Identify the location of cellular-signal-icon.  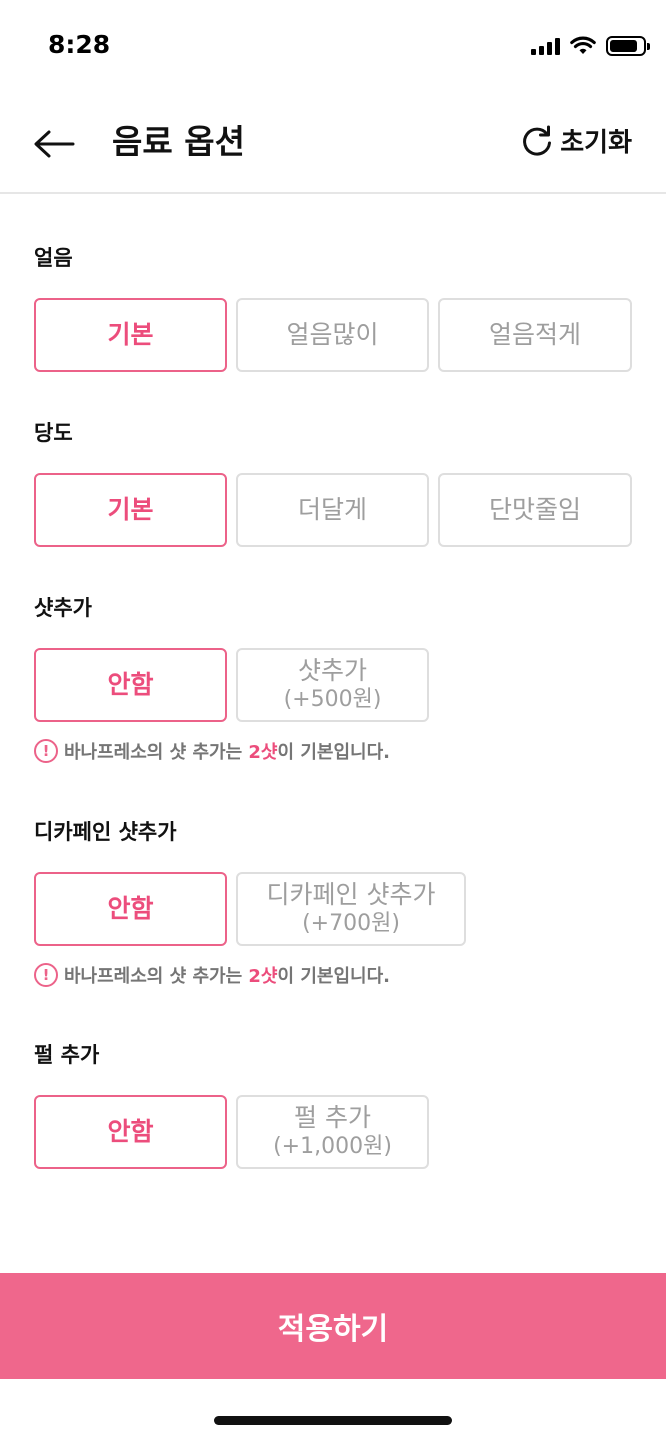
(545, 46).